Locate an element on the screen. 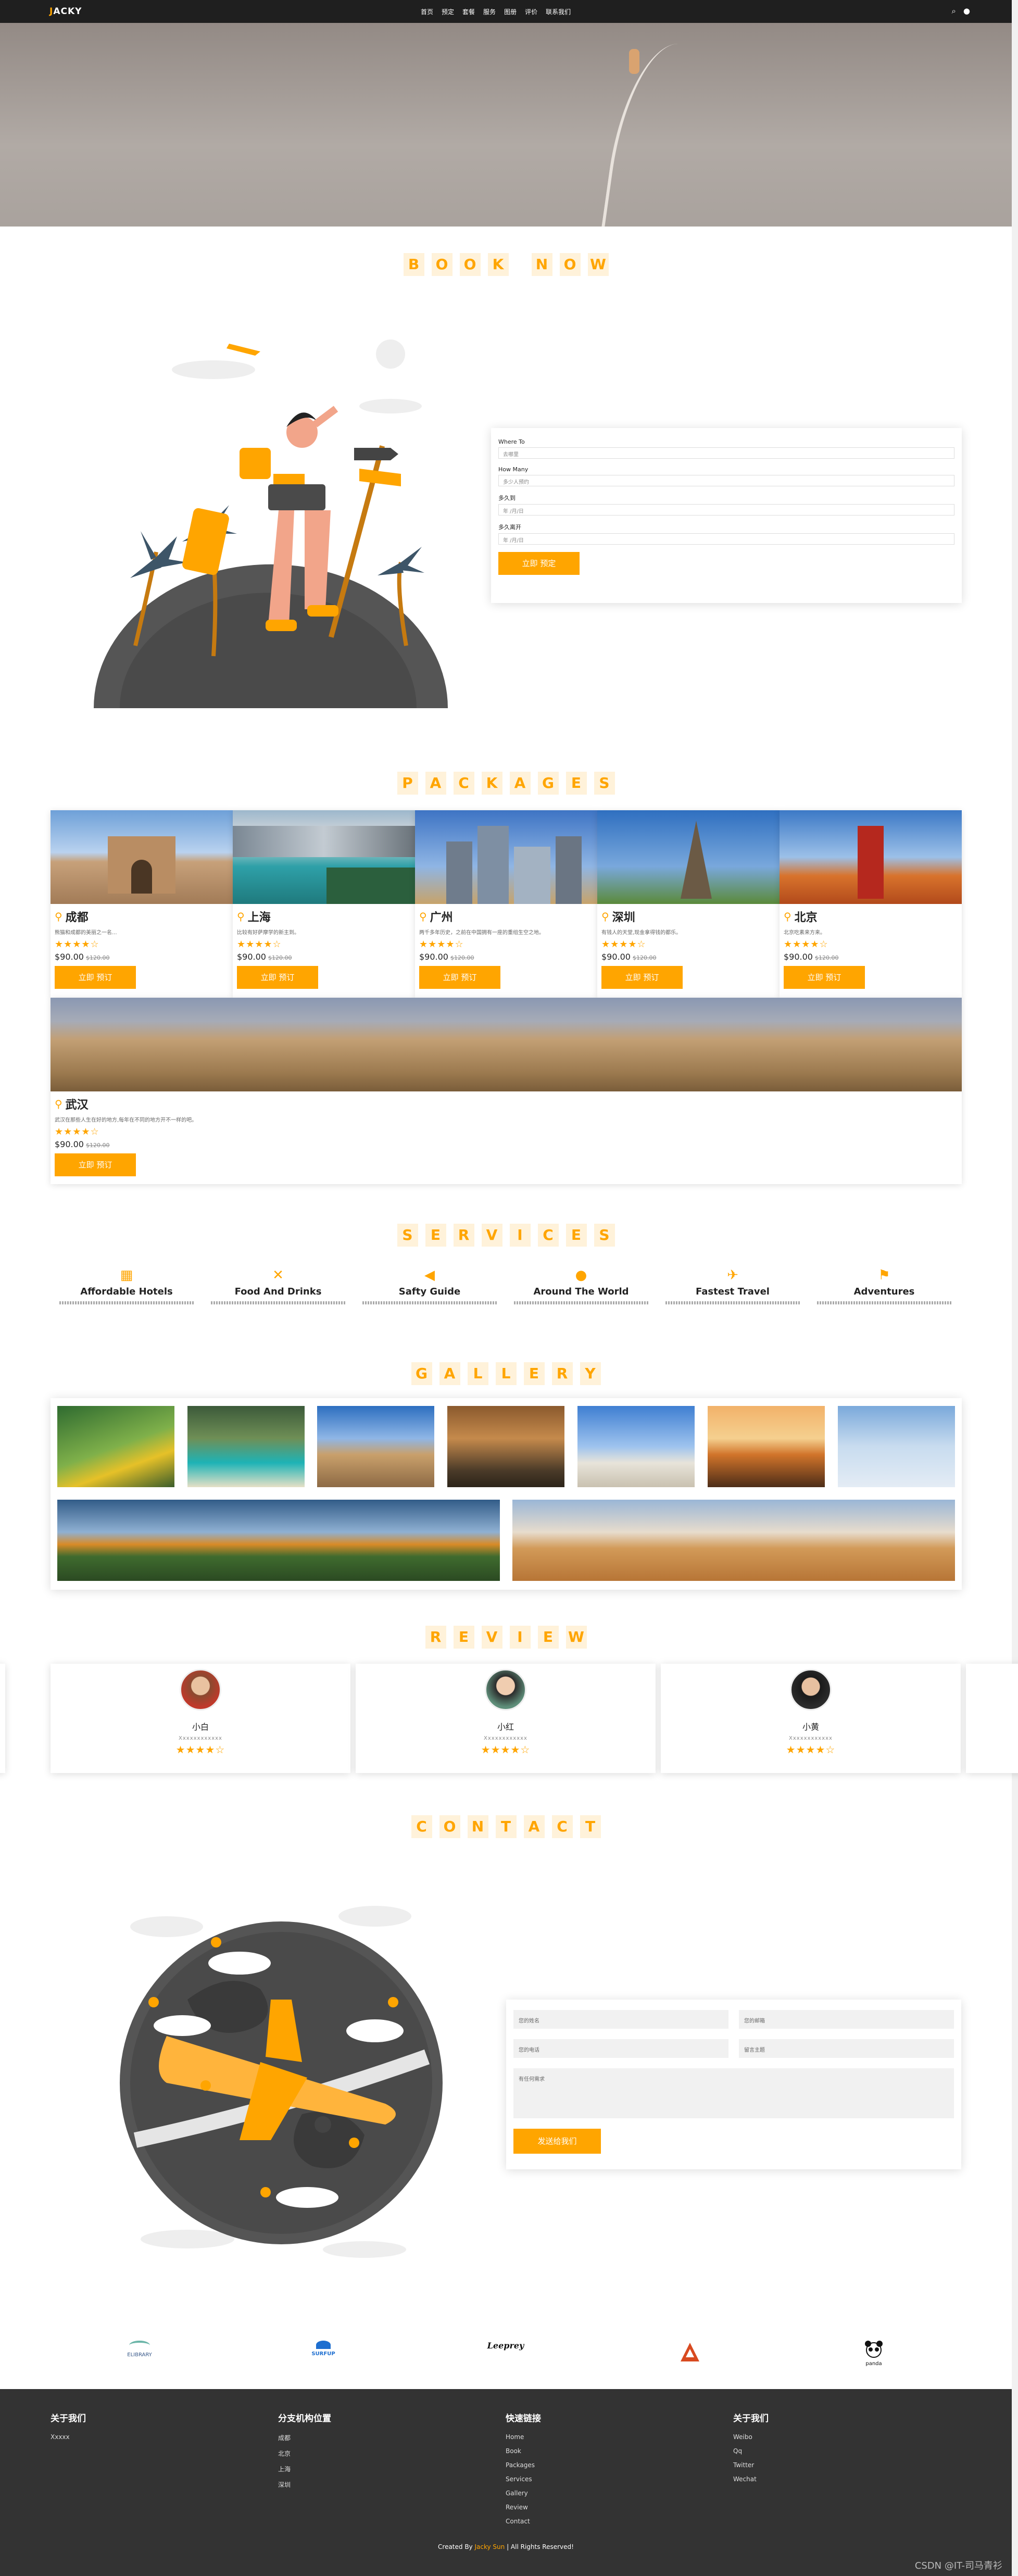 Image resolution: width=1018 pixels, height=2576 pixels. footer-link-contact: Contact is located at coordinates (523, 2521).